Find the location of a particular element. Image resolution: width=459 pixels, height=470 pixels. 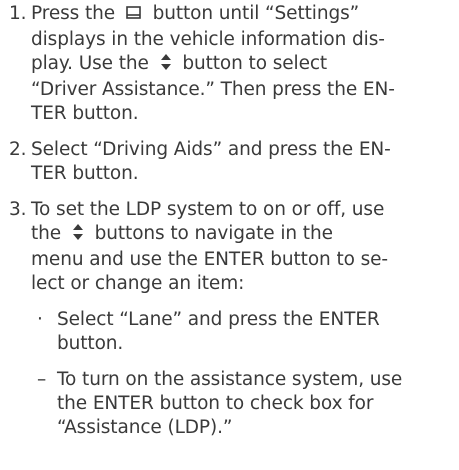

step-line: play. Use the button to select is located at coordinates (242, 65).